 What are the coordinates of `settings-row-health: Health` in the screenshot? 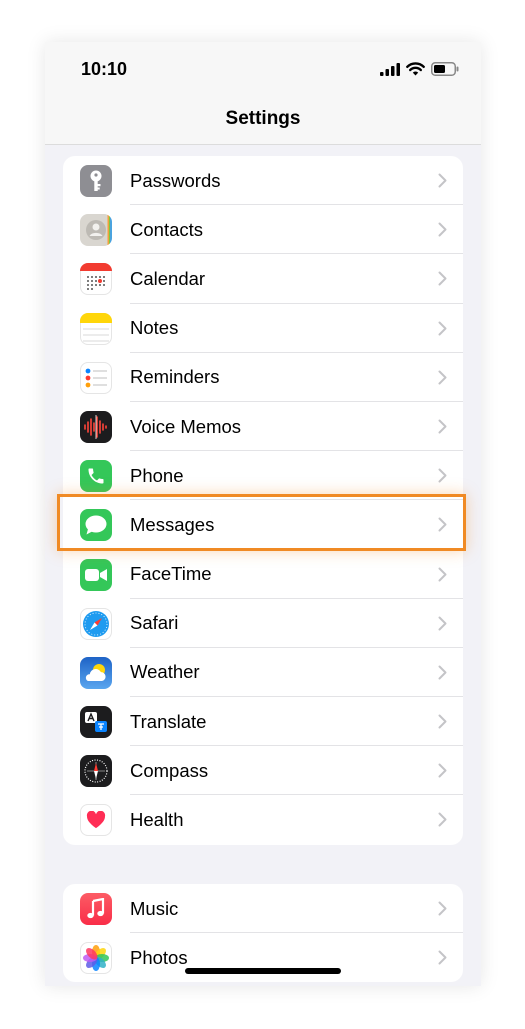 It's located at (263, 819).